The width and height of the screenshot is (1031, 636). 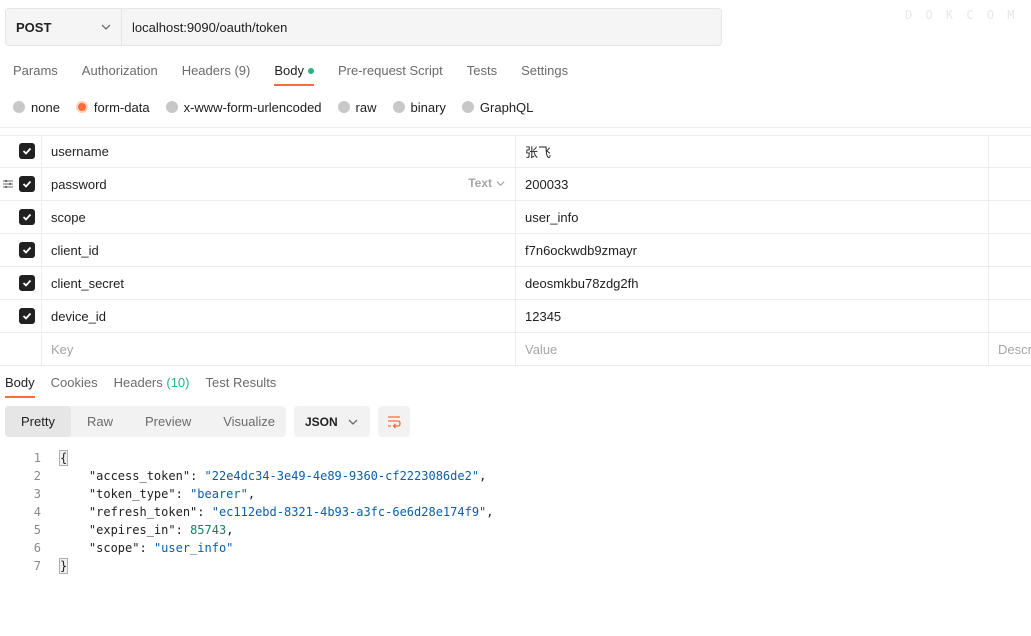 What do you see at coordinates (37, 512) in the screenshot?
I see `line-number: 4` at bounding box center [37, 512].